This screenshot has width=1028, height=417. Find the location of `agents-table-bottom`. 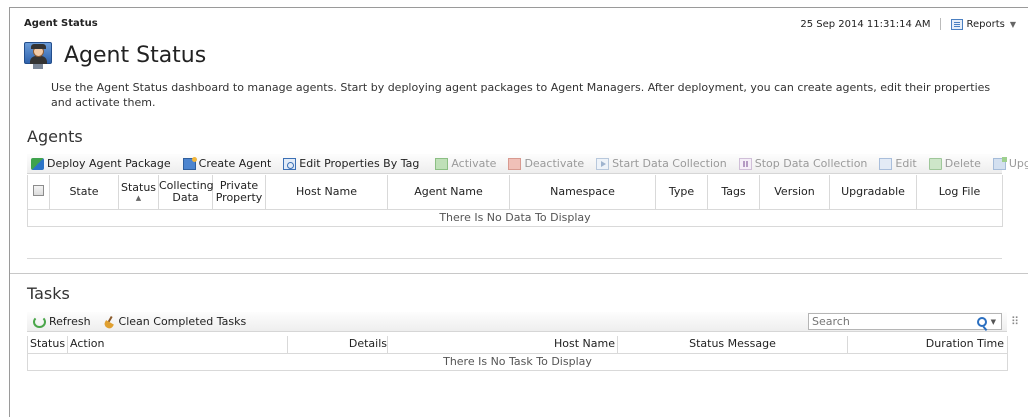

agents-table-bottom is located at coordinates (514, 258).